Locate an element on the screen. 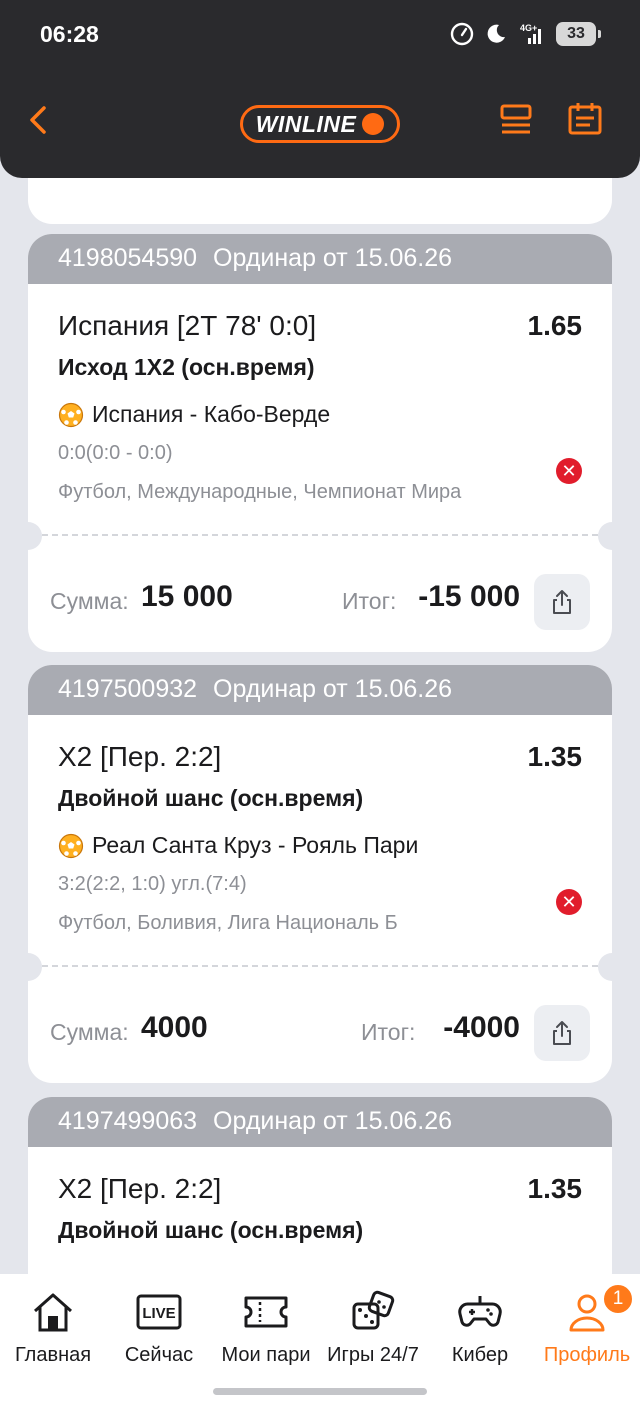 The image size is (640, 1408). live-icon-text: LIVE is located at coordinates (158, 1313).